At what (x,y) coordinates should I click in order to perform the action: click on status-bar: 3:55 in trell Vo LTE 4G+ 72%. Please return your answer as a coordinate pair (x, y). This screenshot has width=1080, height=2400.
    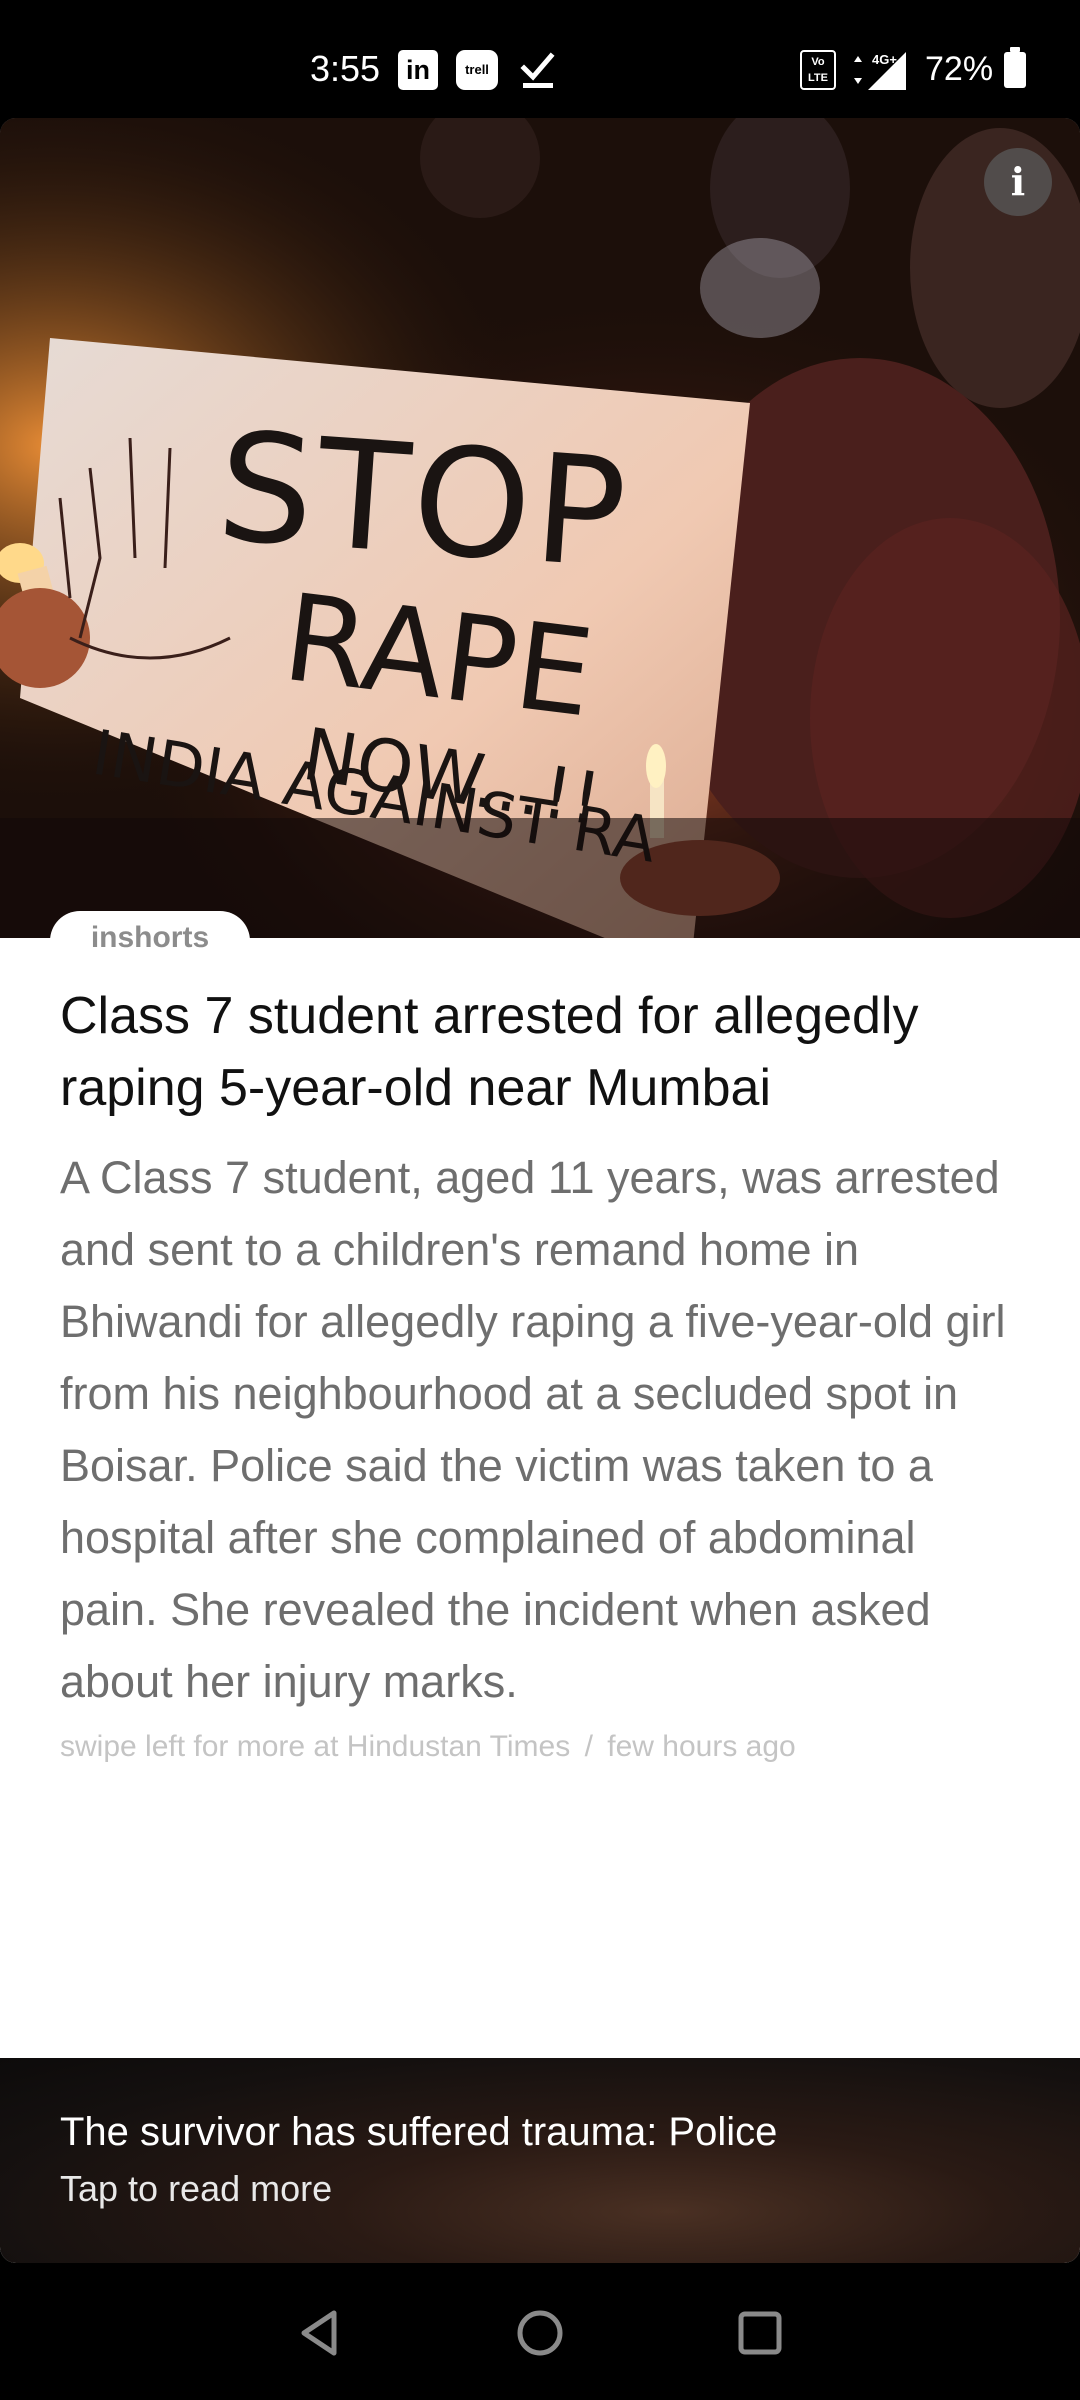
    Looking at the image, I should click on (540, 59).